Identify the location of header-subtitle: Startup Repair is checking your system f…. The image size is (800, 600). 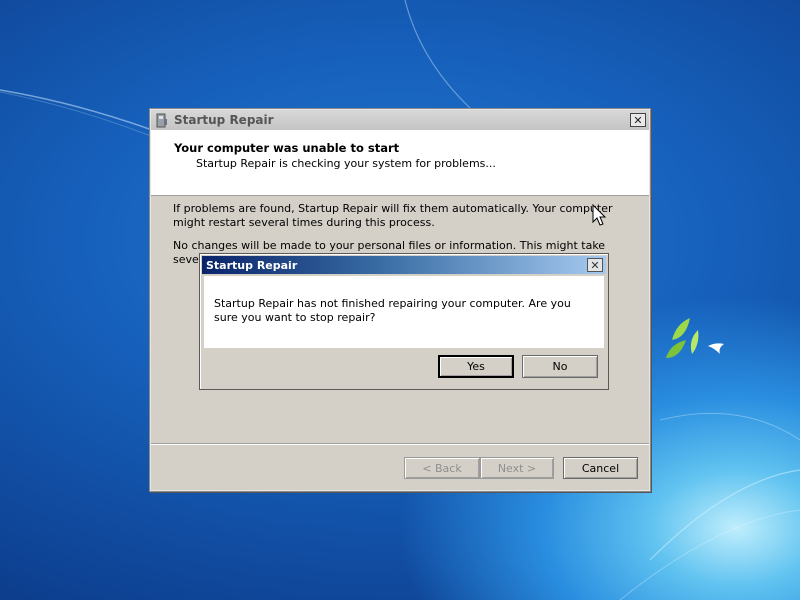
(346, 163).